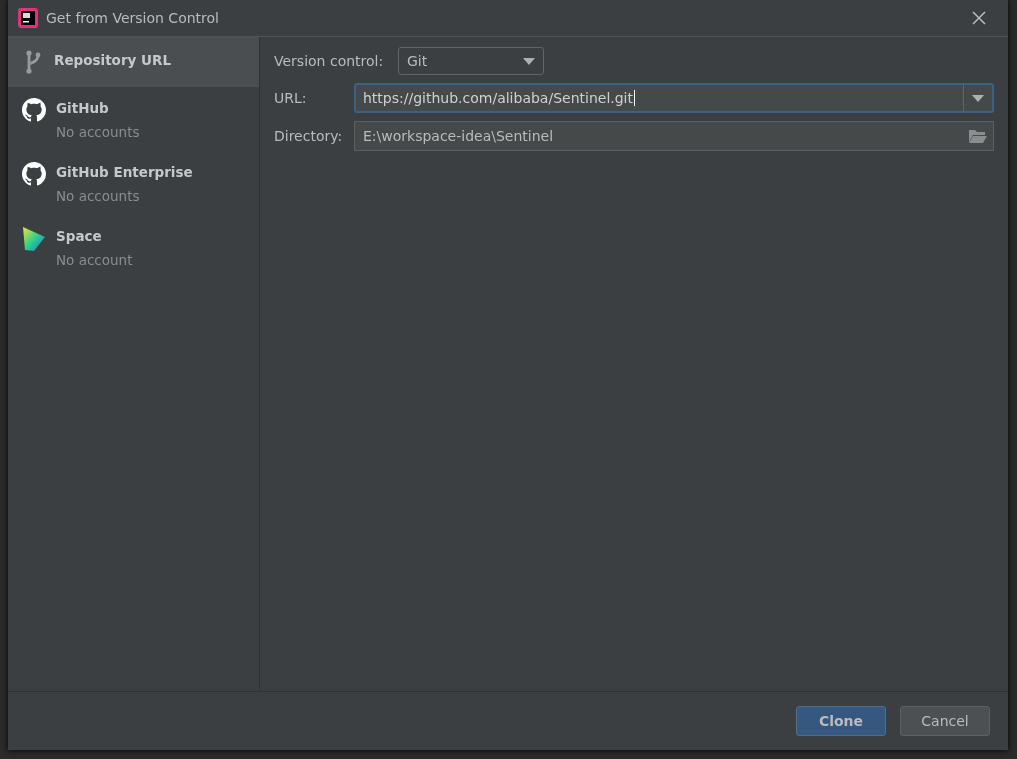 The height and width of the screenshot is (759, 1017). What do you see at coordinates (133, 119) in the screenshot?
I see `sidebar-item: GitHub No accounts` at bounding box center [133, 119].